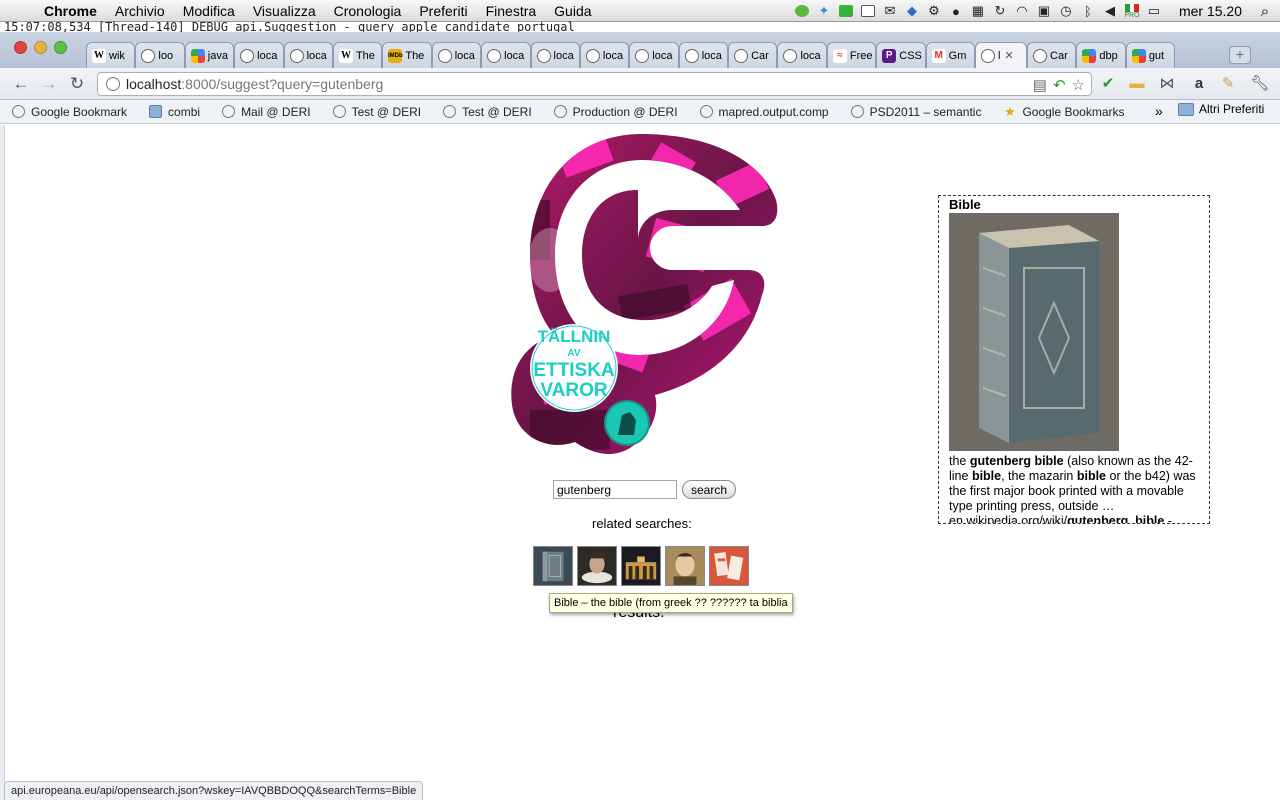 Image resolution: width=1280 pixels, height=800 pixels. What do you see at coordinates (316, 55) in the screenshot?
I see `tab-label: loca` at bounding box center [316, 55].